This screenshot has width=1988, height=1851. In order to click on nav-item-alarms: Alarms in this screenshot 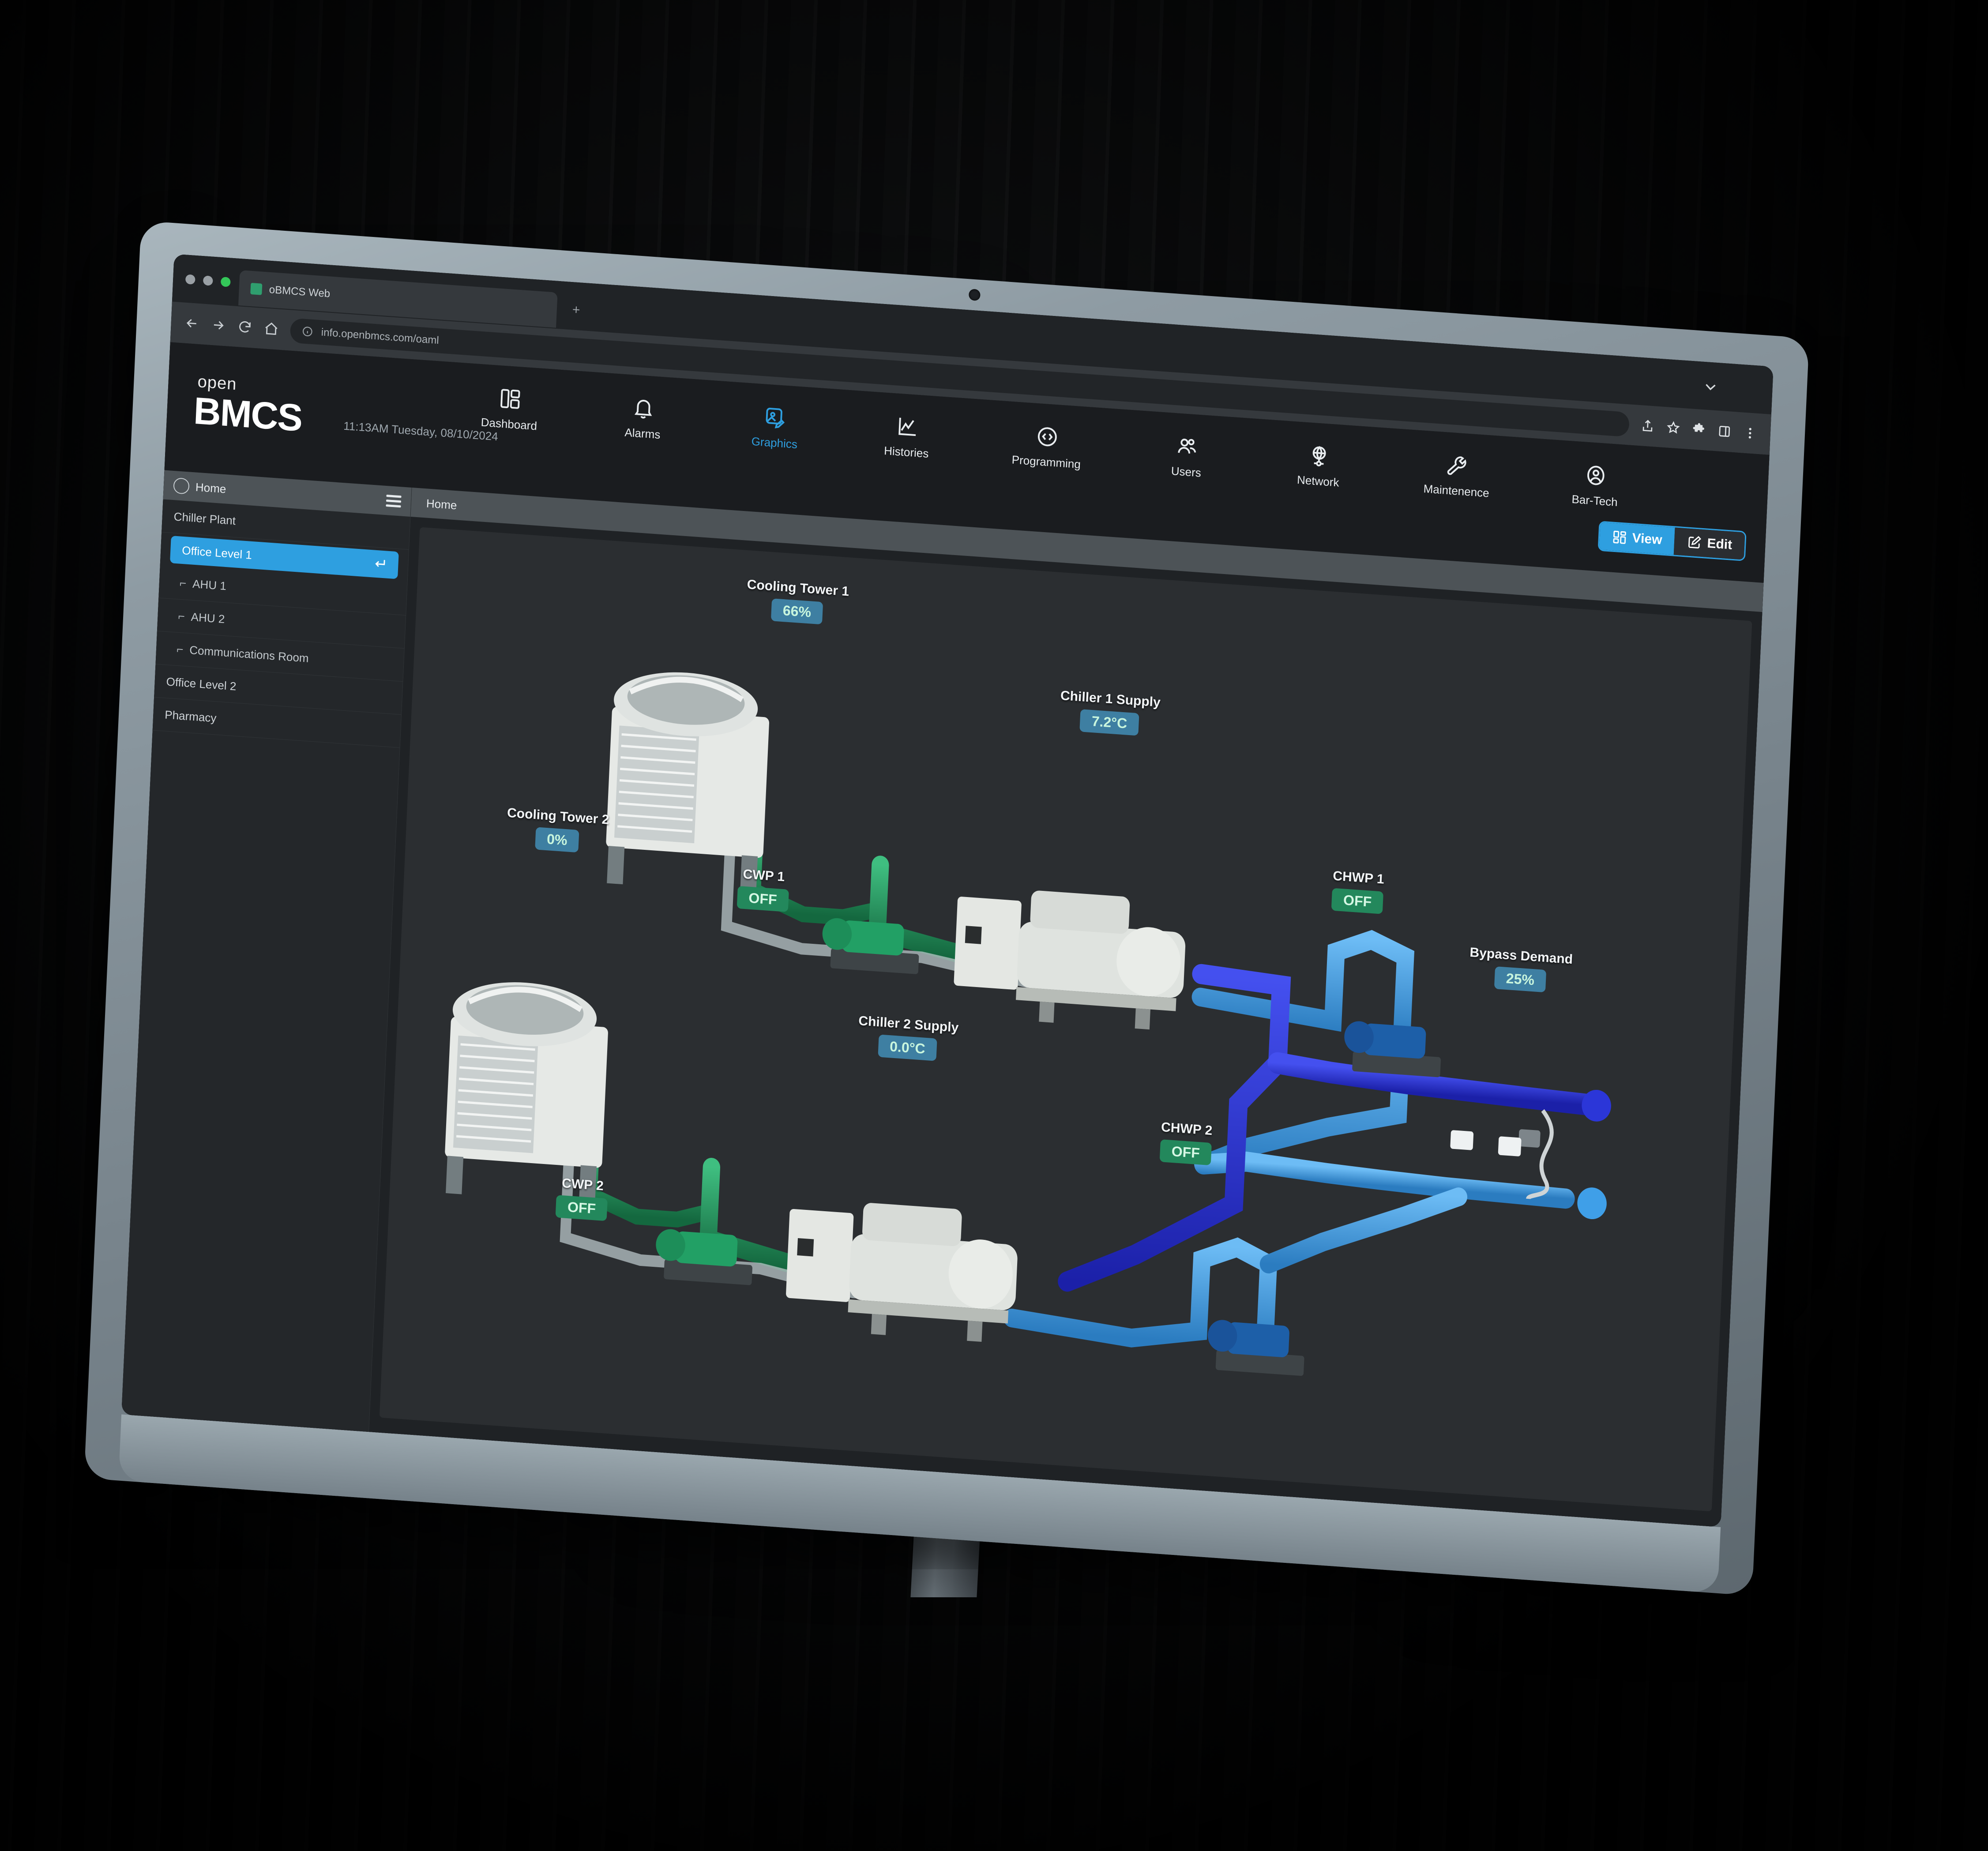, I will do `click(643, 418)`.